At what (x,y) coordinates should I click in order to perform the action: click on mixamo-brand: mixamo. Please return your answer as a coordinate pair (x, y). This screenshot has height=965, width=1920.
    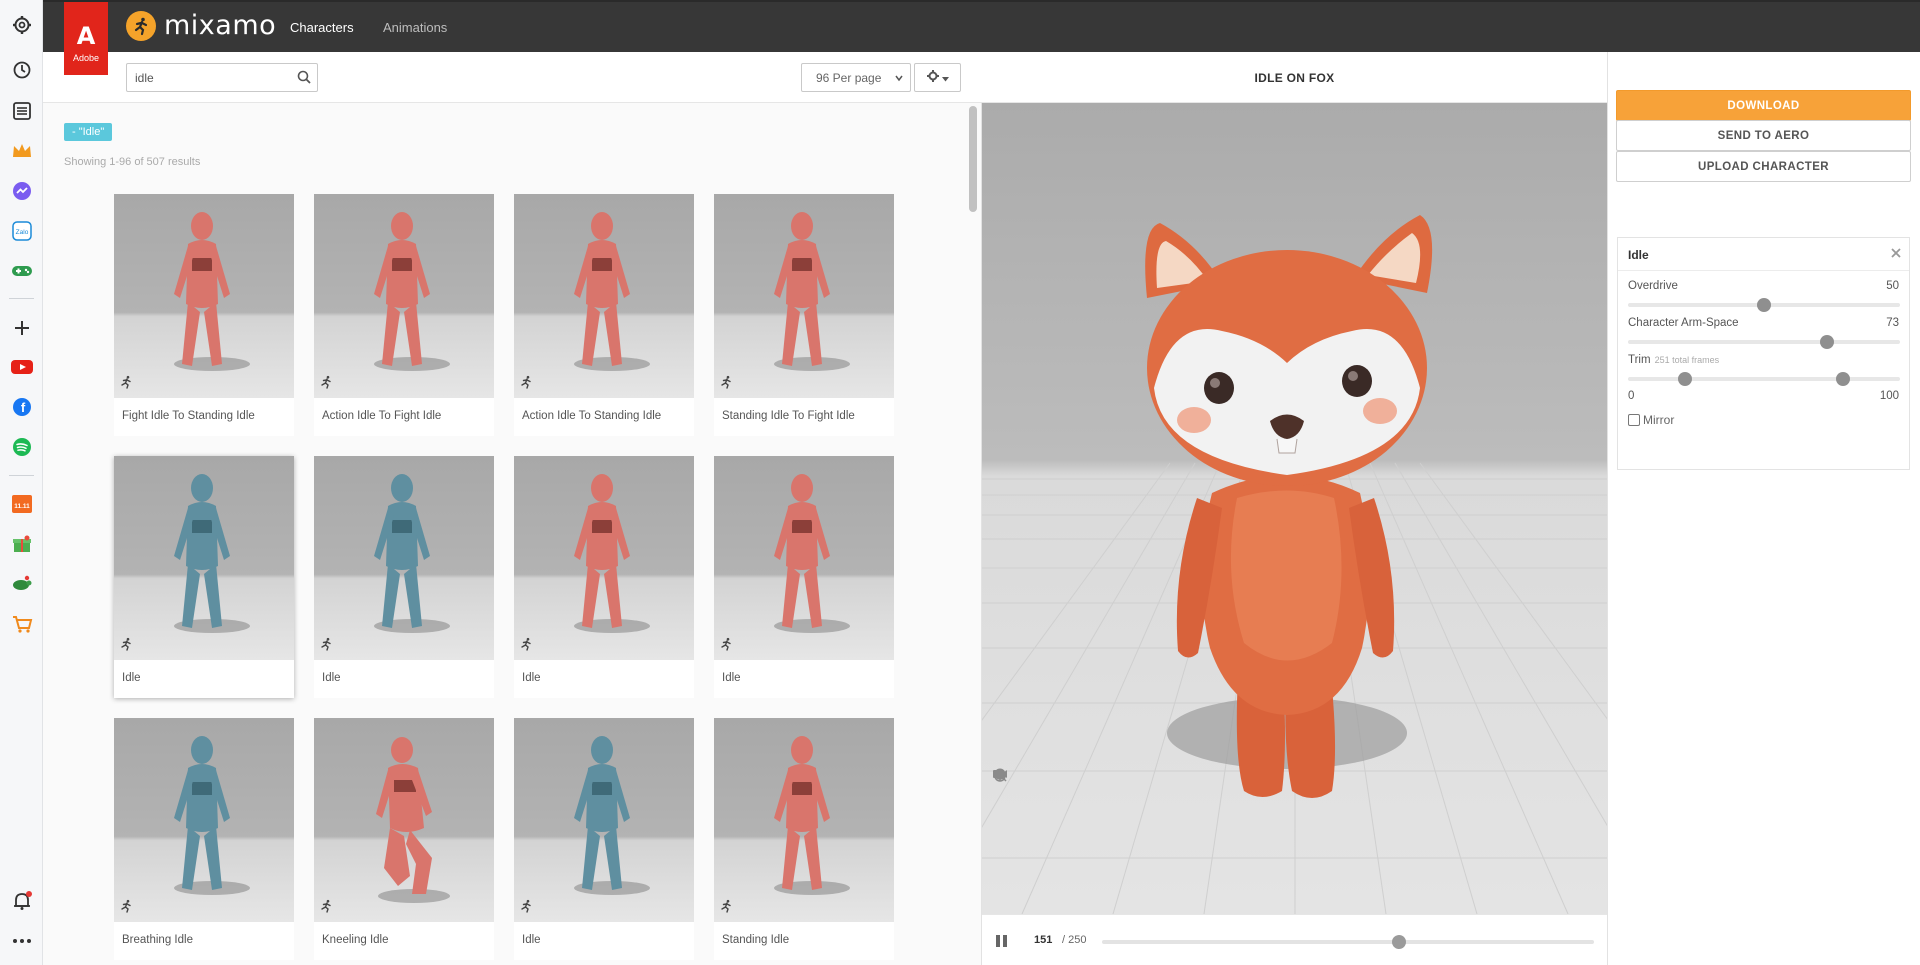
    Looking at the image, I should click on (201, 25).